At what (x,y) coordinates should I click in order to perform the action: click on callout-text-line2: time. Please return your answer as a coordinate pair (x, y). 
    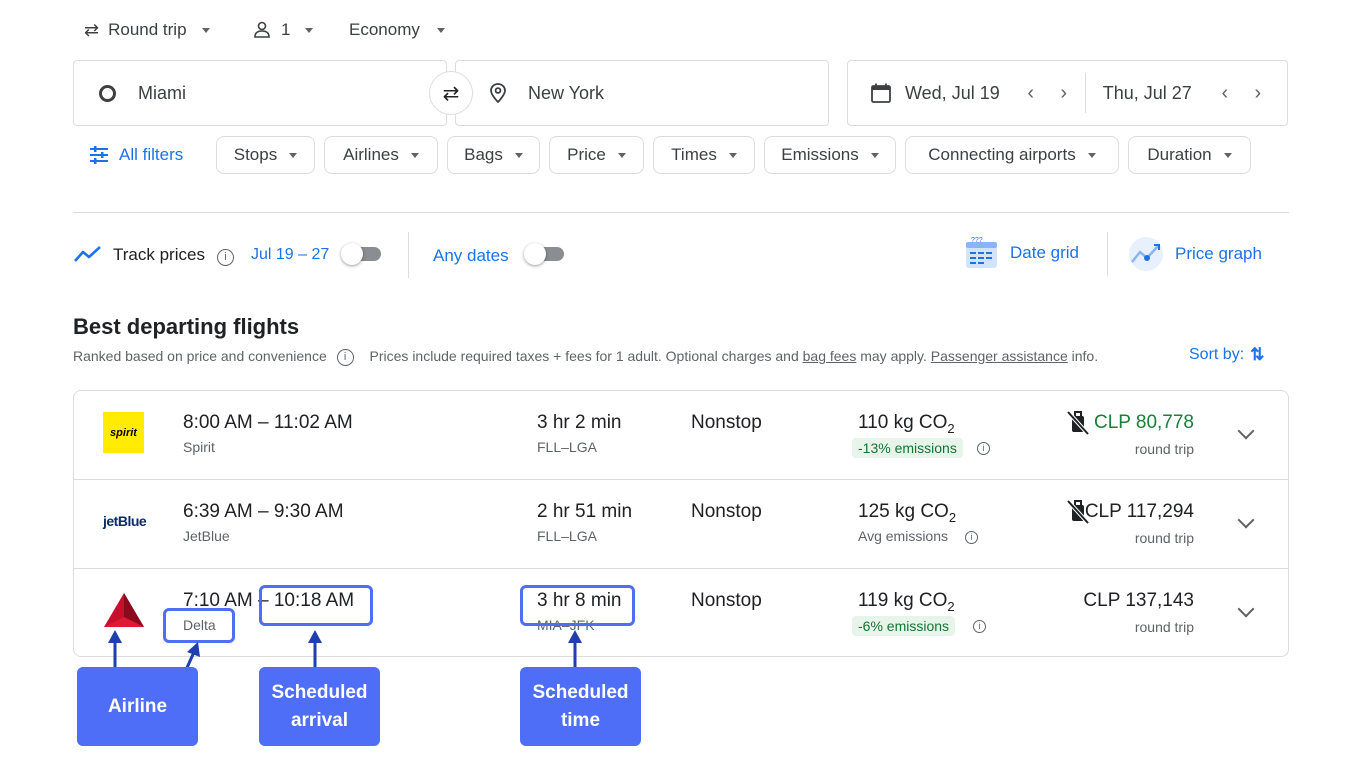
    Looking at the image, I should click on (580, 720).